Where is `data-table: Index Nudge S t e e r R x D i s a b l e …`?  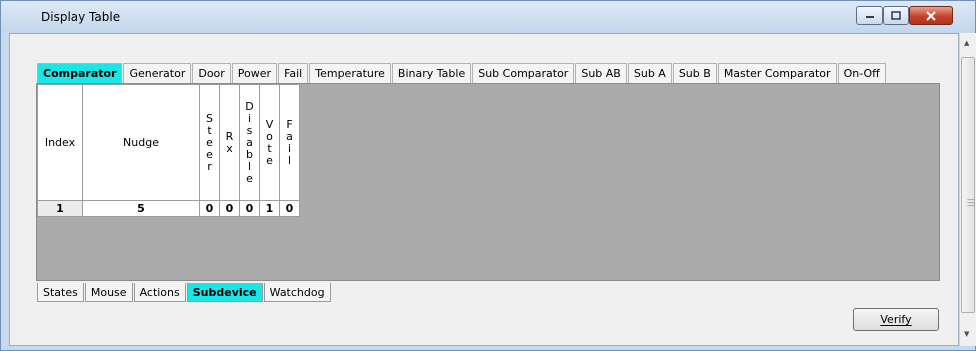
data-table: Index Nudge S t e e r R x D i s a b l e … is located at coordinates (168, 150).